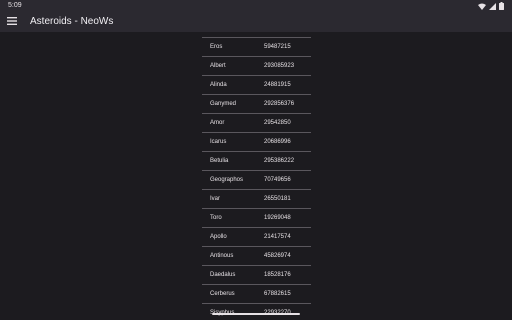 The image size is (512, 320). Describe the element at coordinates (256, 5) in the screenshot. I see `status-bar: 5:09` at that location.